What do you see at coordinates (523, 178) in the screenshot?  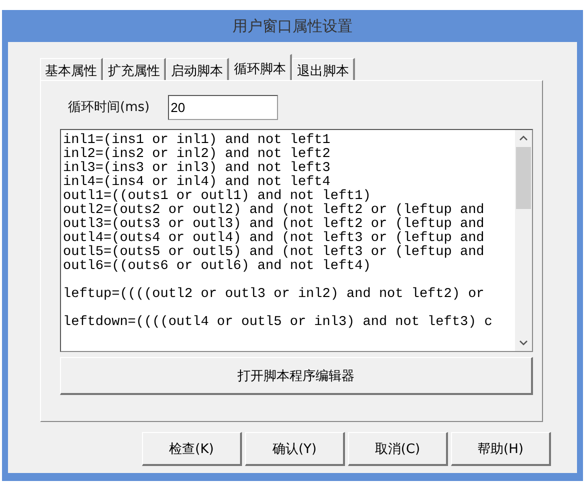 I see `scroll-thumb` at bounding box center [523, 178].